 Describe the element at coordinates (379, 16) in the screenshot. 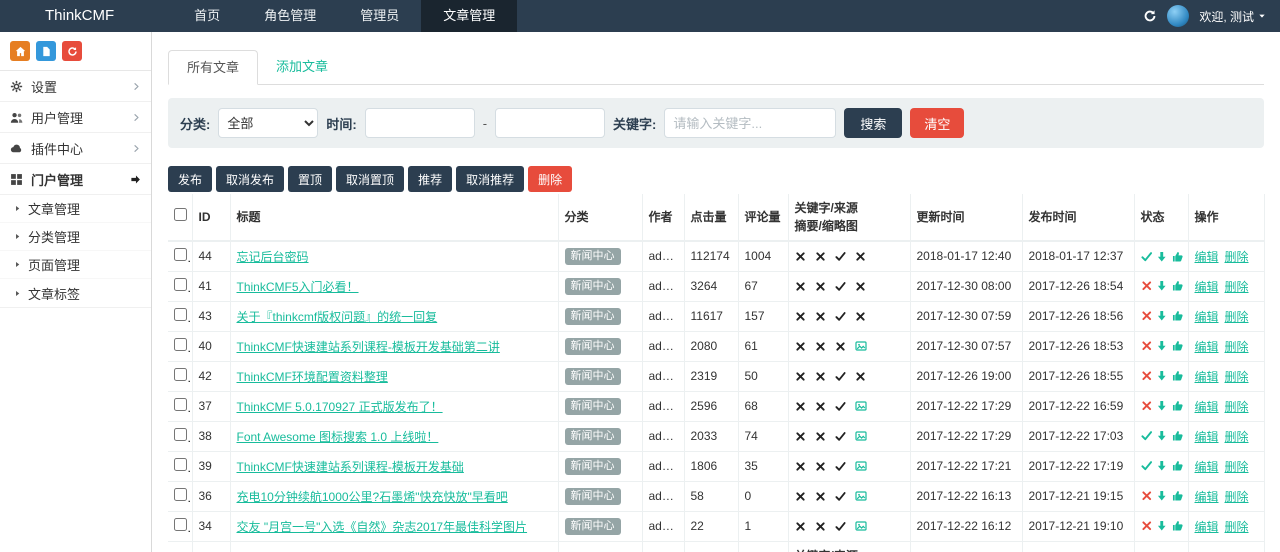

I see `topbar-nav-item-admins: 管理员` at that location.